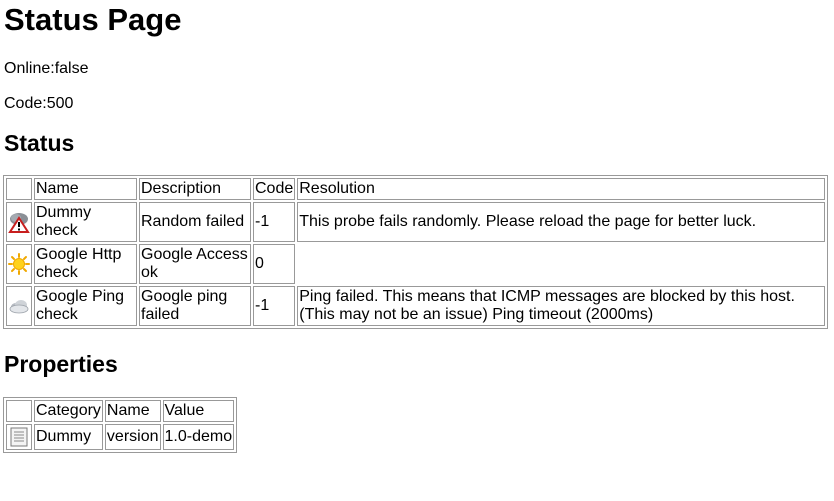 The image size is (834, 501). What do you see at coordinates (195, 306) in the screenshot?
I see `status-row-description: Google ping failed` at bounding box center [195, 306].